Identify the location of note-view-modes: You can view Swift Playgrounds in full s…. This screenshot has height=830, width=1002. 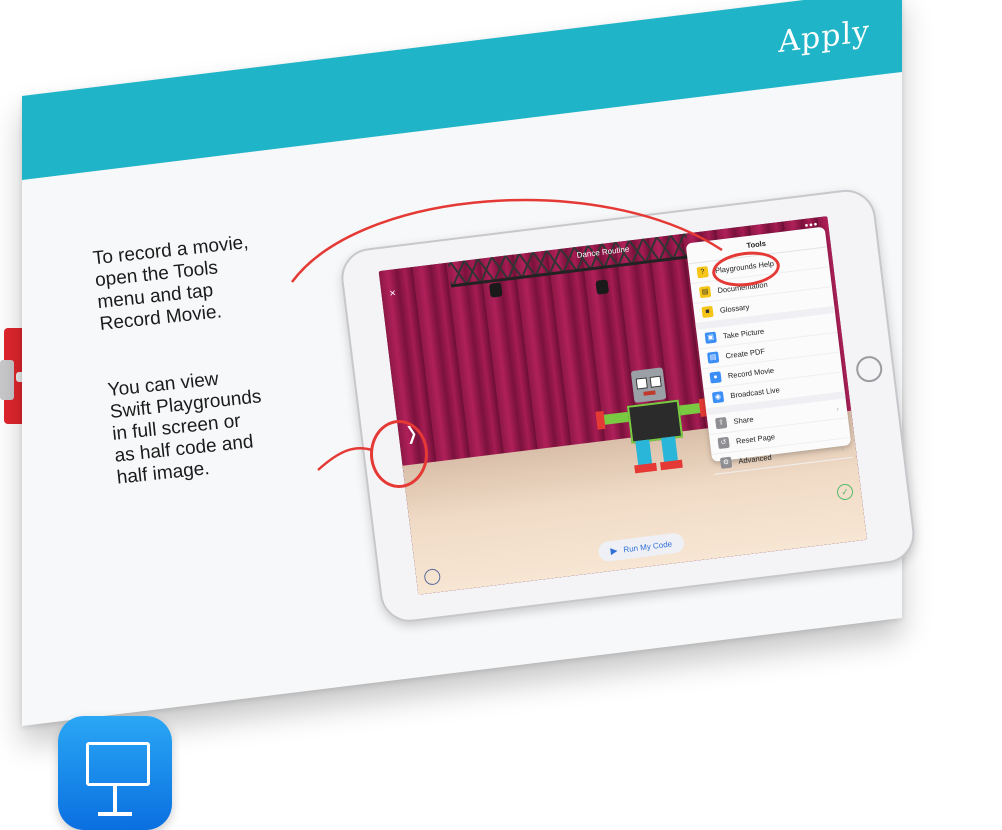
(184, 428).